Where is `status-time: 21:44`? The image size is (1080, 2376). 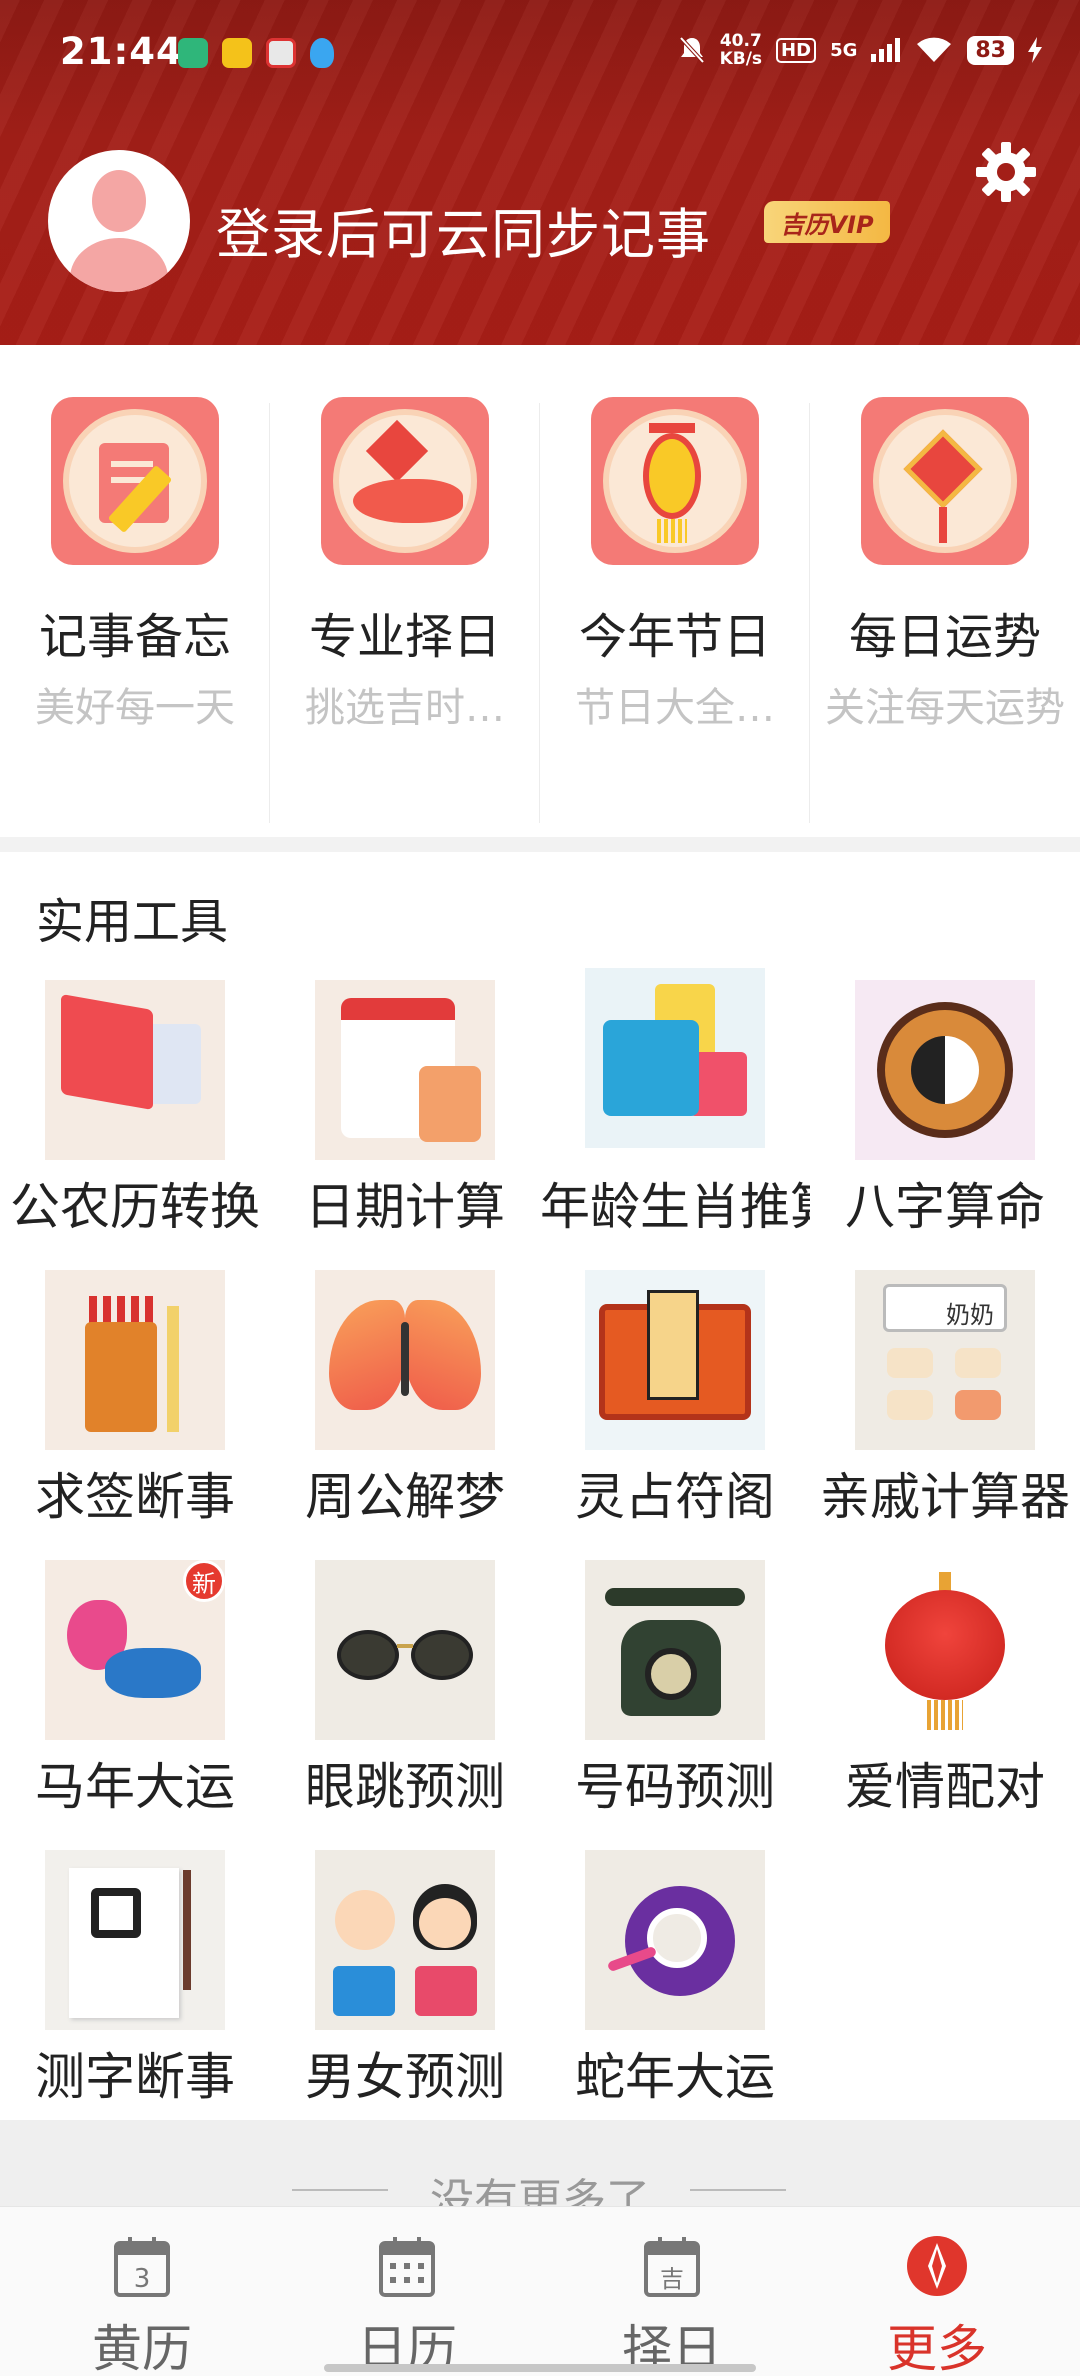
status-time: 21:44 is located at coordinates (121, 51).